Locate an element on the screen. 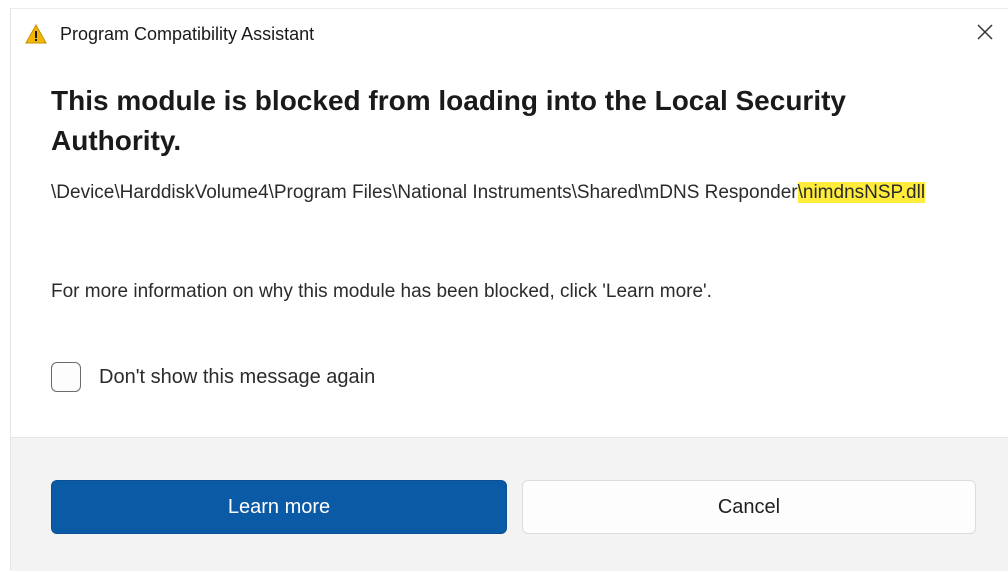  close-button is located at coordinates (985, 32).